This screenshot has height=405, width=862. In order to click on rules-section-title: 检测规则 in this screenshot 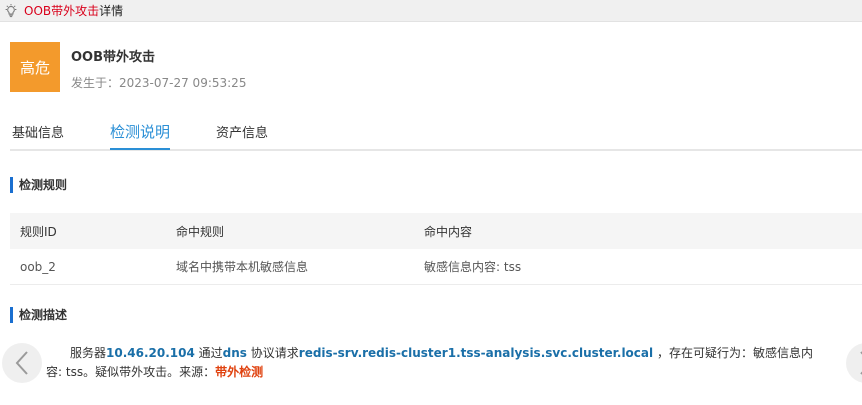, I will do `click(38, 185)`.